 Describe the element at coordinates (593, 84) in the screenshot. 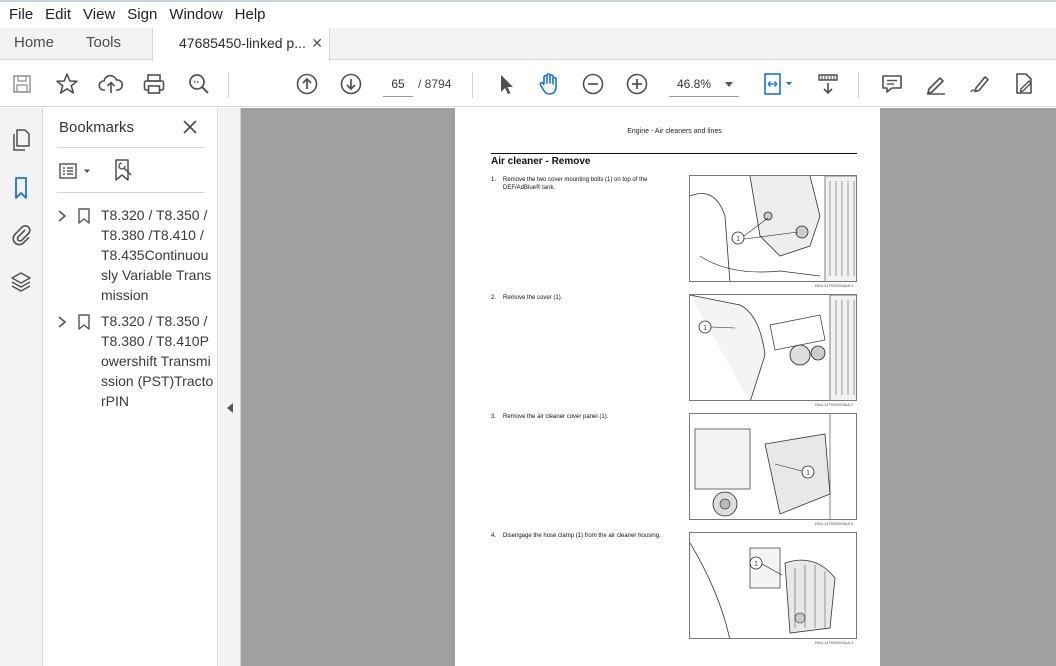

I see `zoom-out-icon` at that location.